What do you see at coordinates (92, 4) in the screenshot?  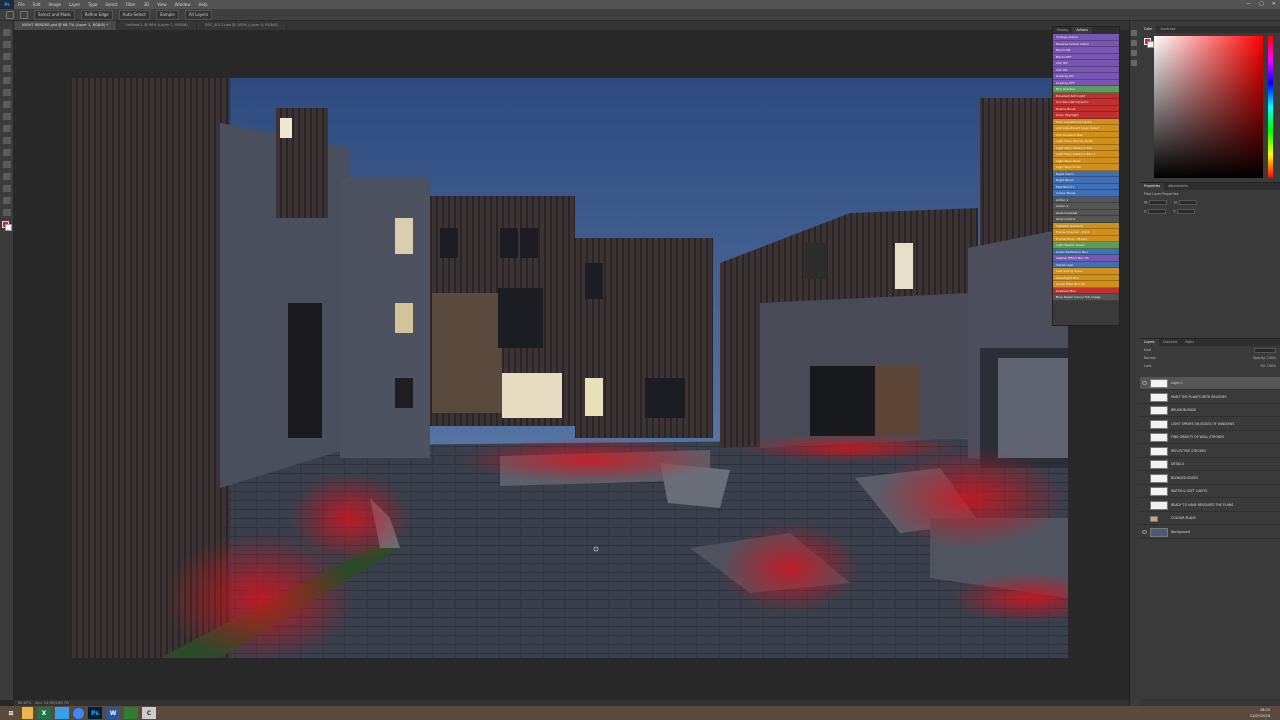 I see `menu-type: Type` at bounding box center [92, 4].